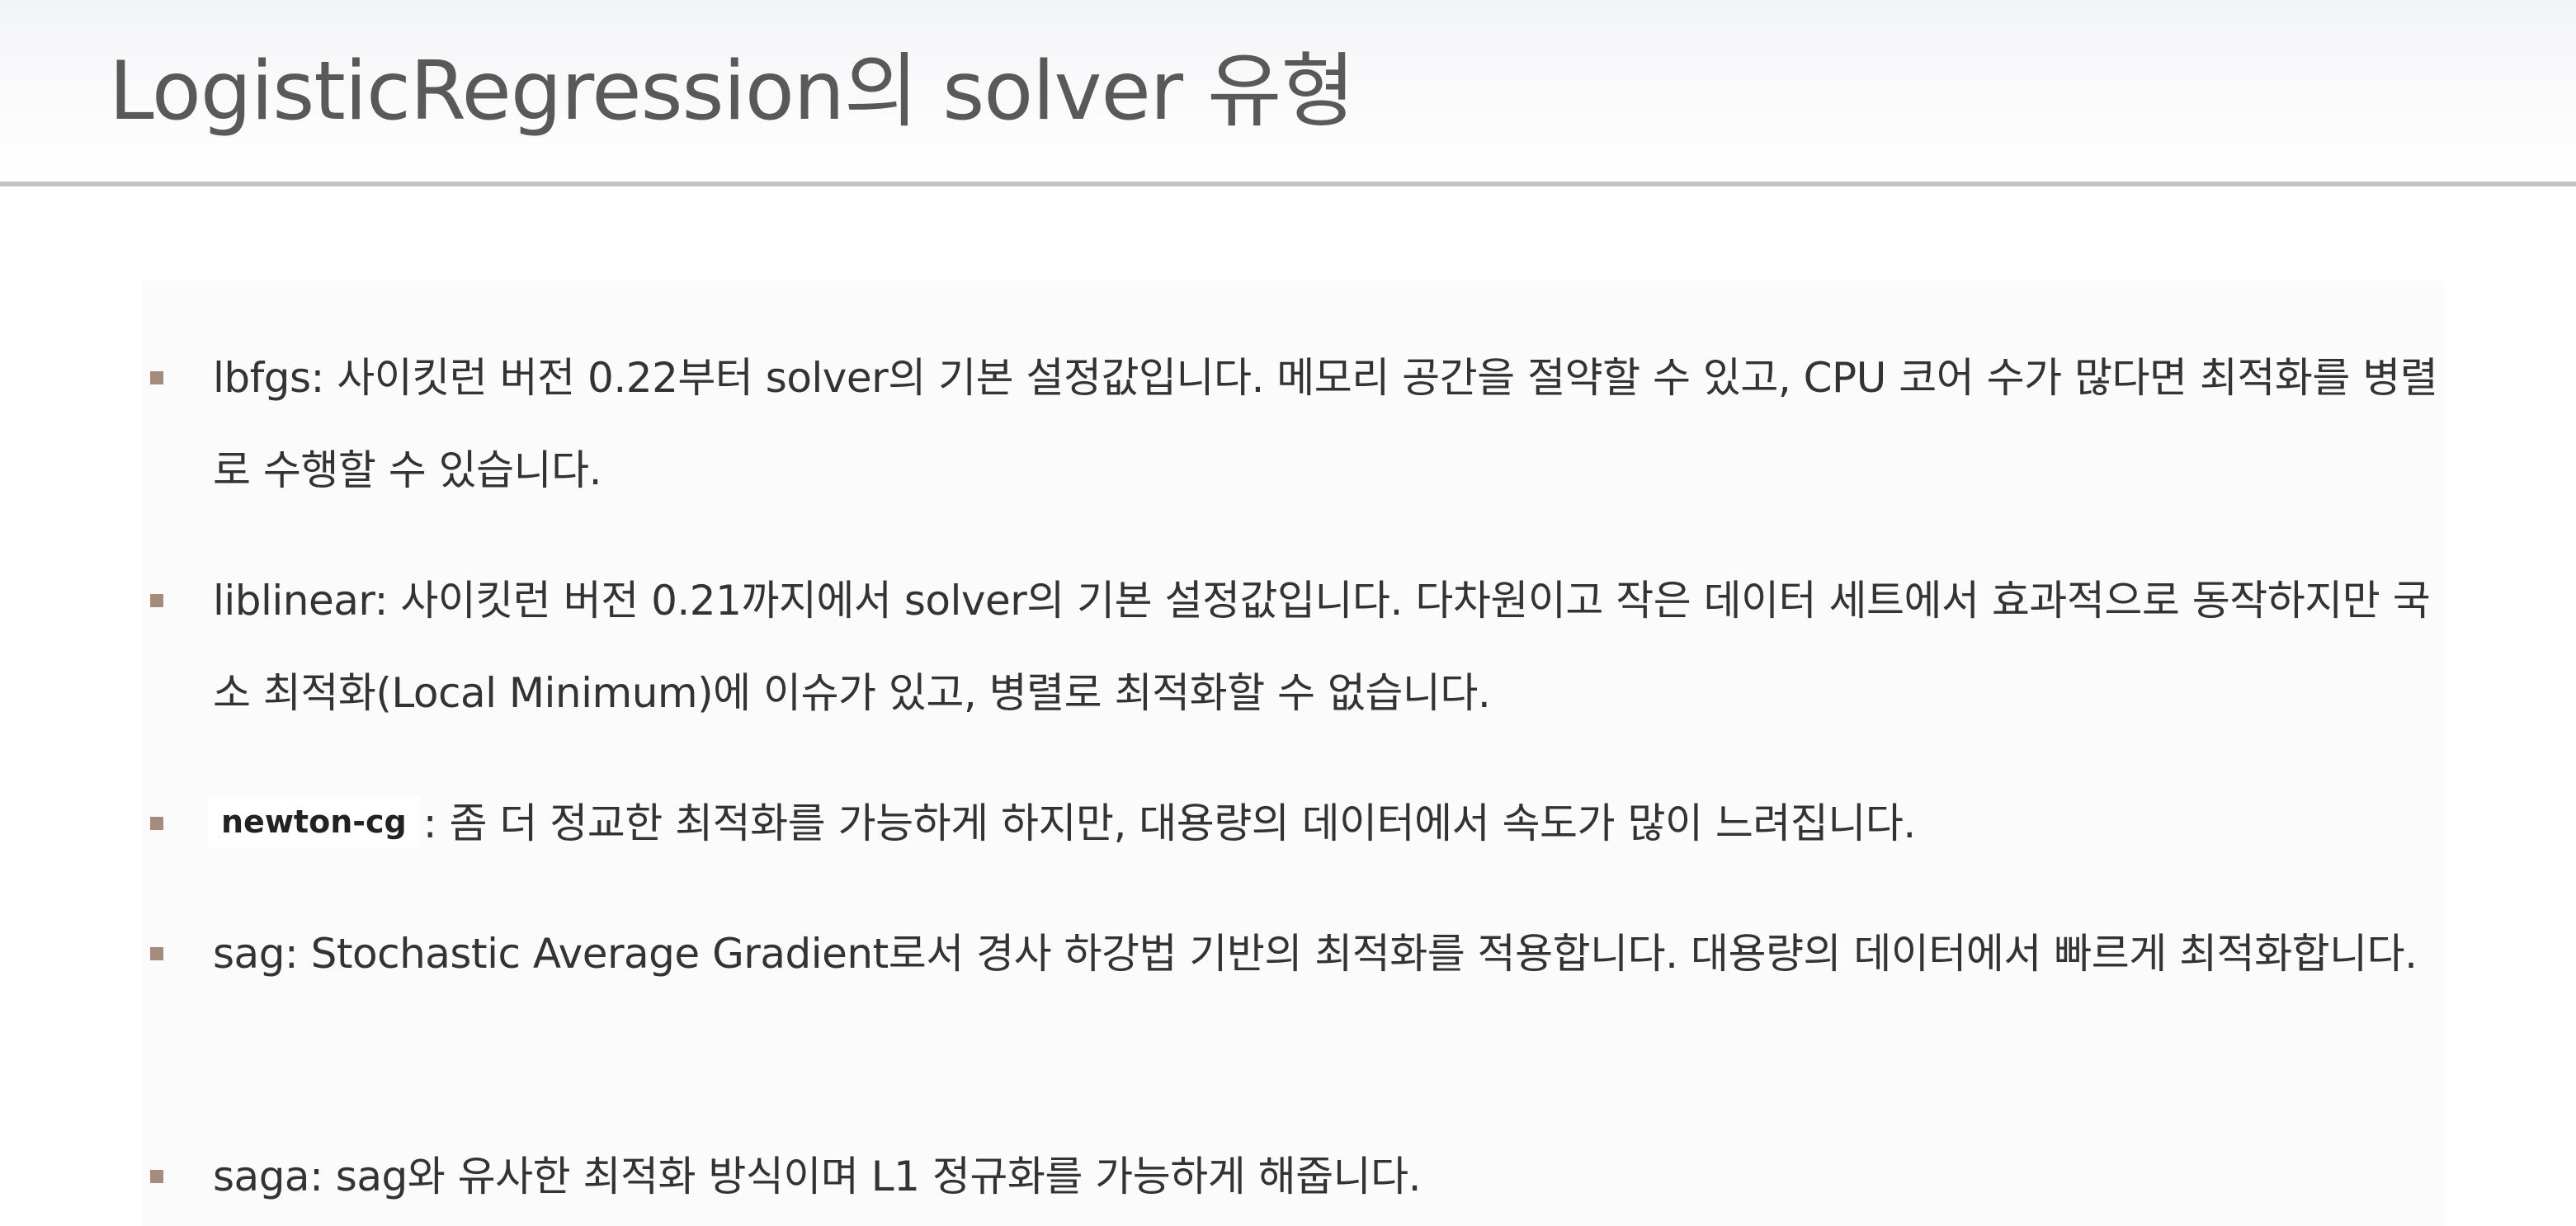 The height and width of the screenshot is (1226, 2576). Describe the element at coordinates (314, 821) in the screenshot. I see `term-label-newton-cg: newton-cg` at that location.